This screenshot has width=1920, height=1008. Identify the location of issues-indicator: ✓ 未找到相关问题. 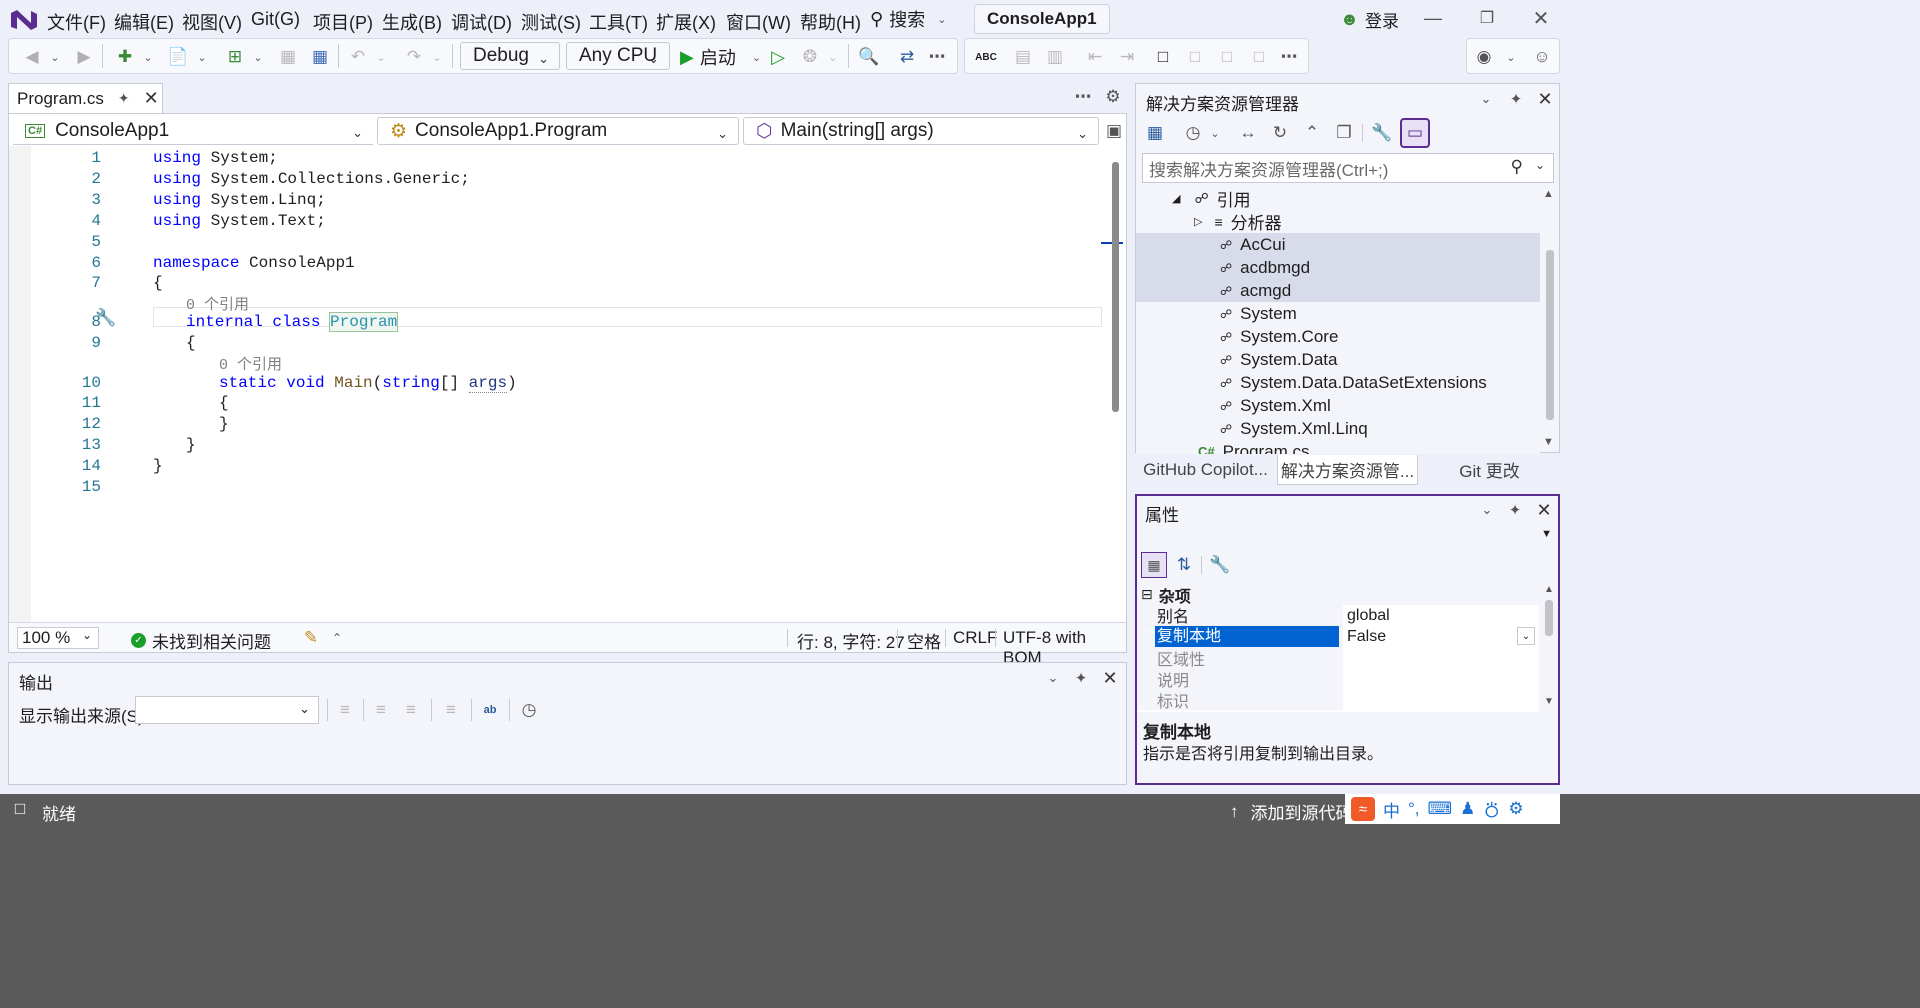
(201, 640).